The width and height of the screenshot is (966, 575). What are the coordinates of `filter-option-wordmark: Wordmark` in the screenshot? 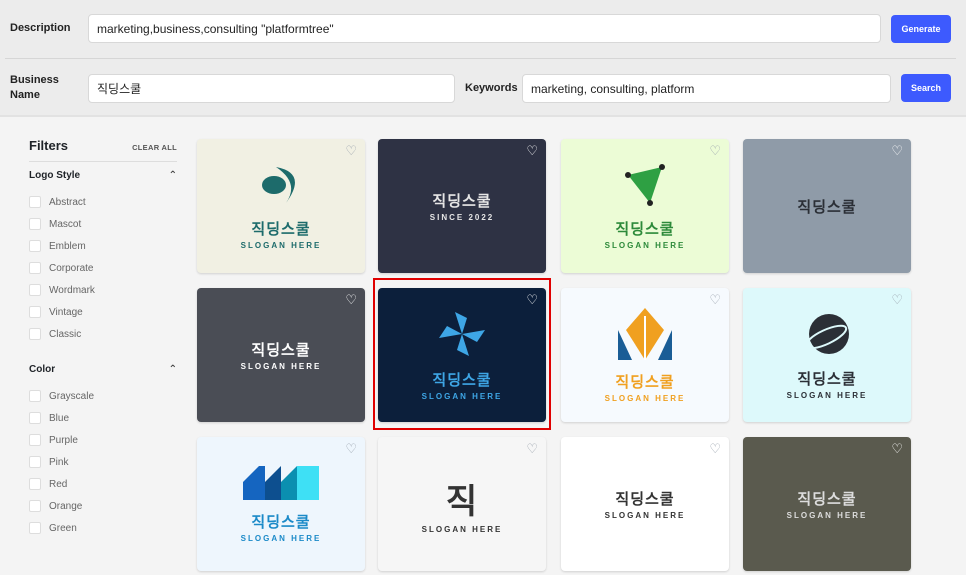 It's located at (103, 290).